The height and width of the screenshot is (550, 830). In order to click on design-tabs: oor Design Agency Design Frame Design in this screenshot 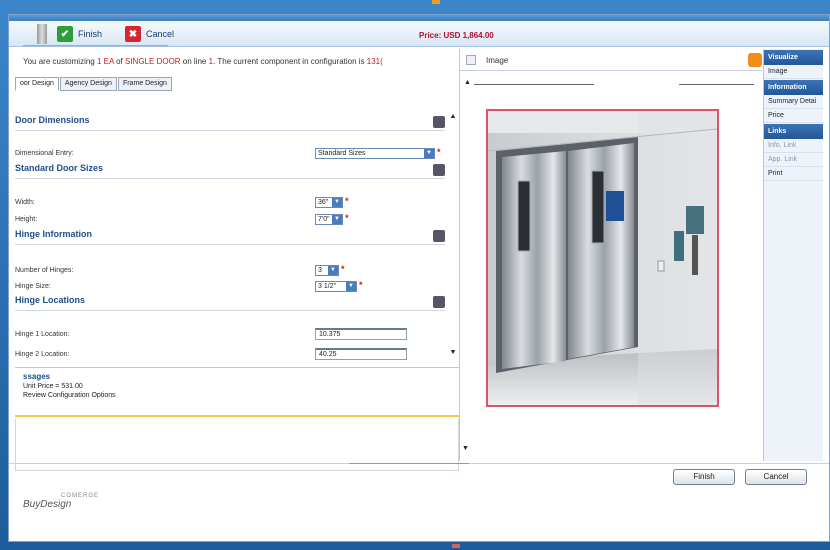, I will do `click(94, 84)`.